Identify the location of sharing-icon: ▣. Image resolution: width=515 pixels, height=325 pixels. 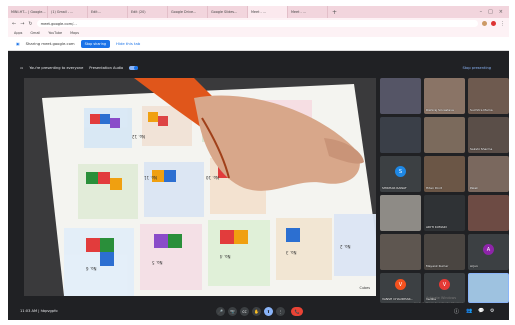
(18, 43).